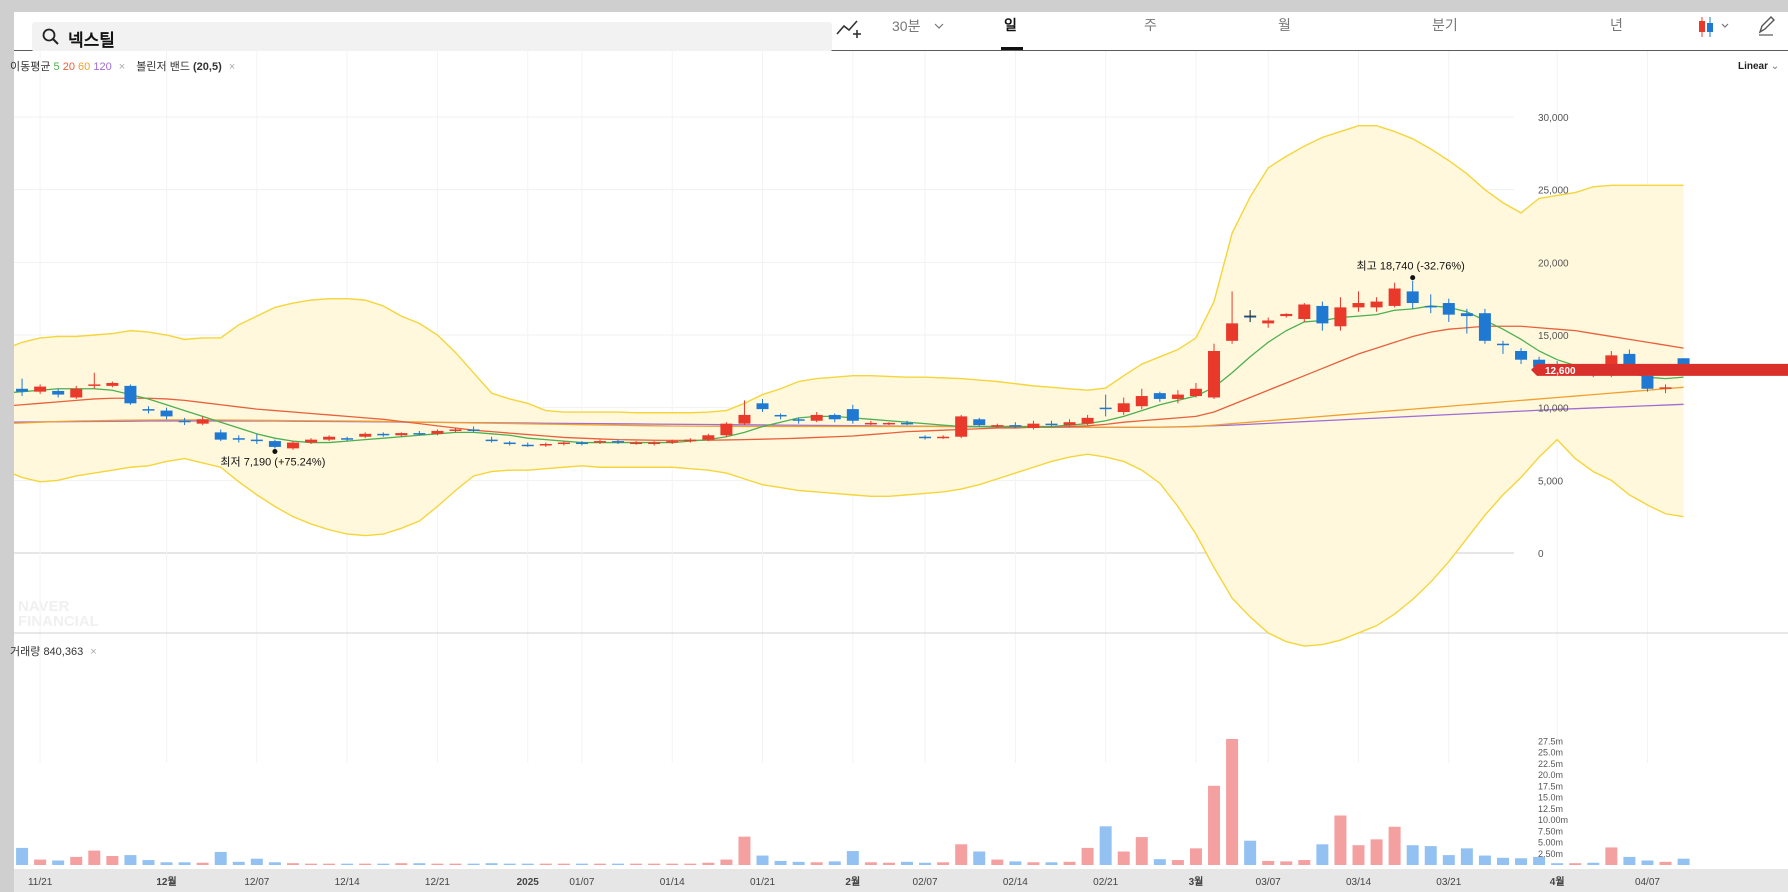 This screenshot has width=1788, height=892. What do you see at coordinates (939, 26) in the screenshot?
I see `chevron-down-icon` at bounding box center [939, 26].